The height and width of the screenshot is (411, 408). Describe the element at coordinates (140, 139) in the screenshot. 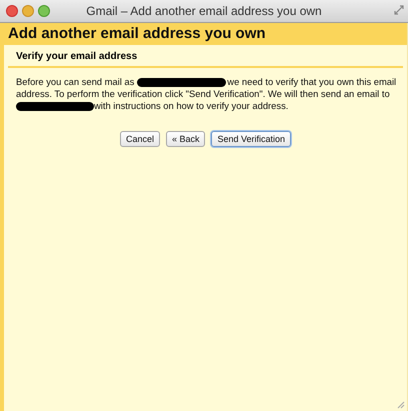

I see `dialog-button: Cancel` at that location.